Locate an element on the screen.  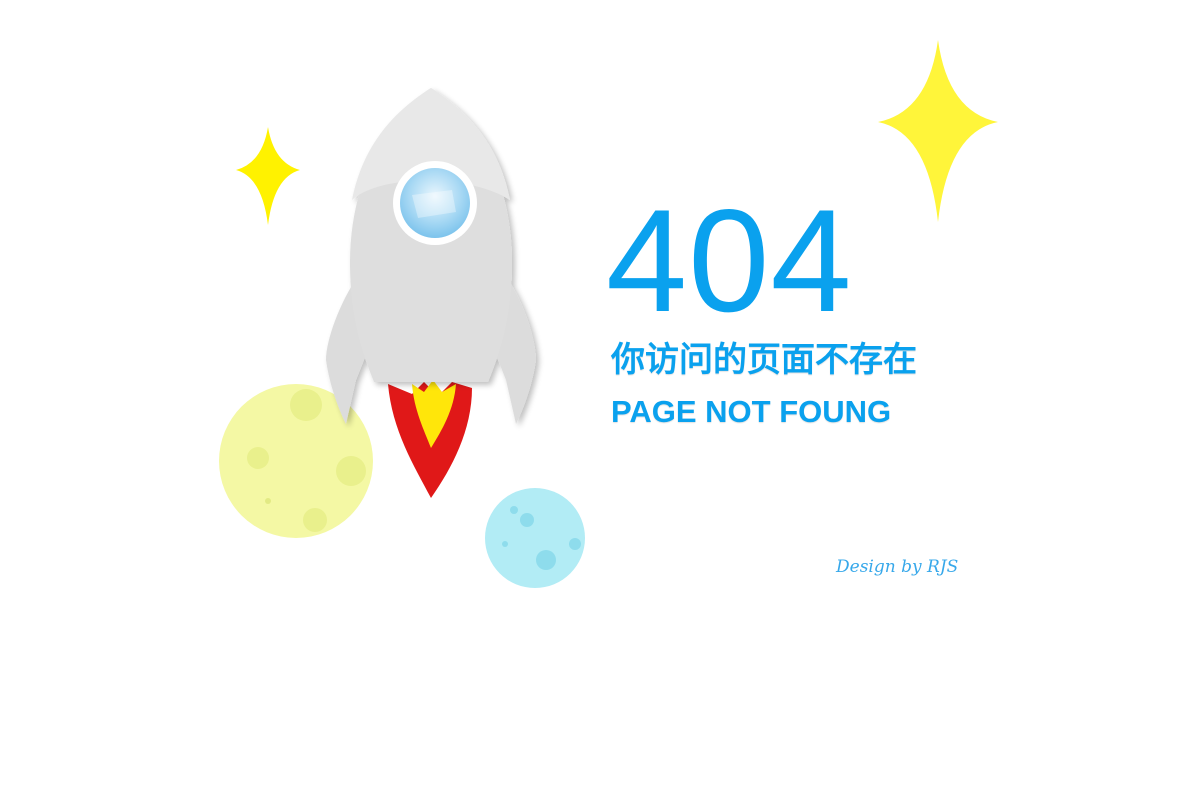
blue-planet-icon is located at coordinates (535, 538).